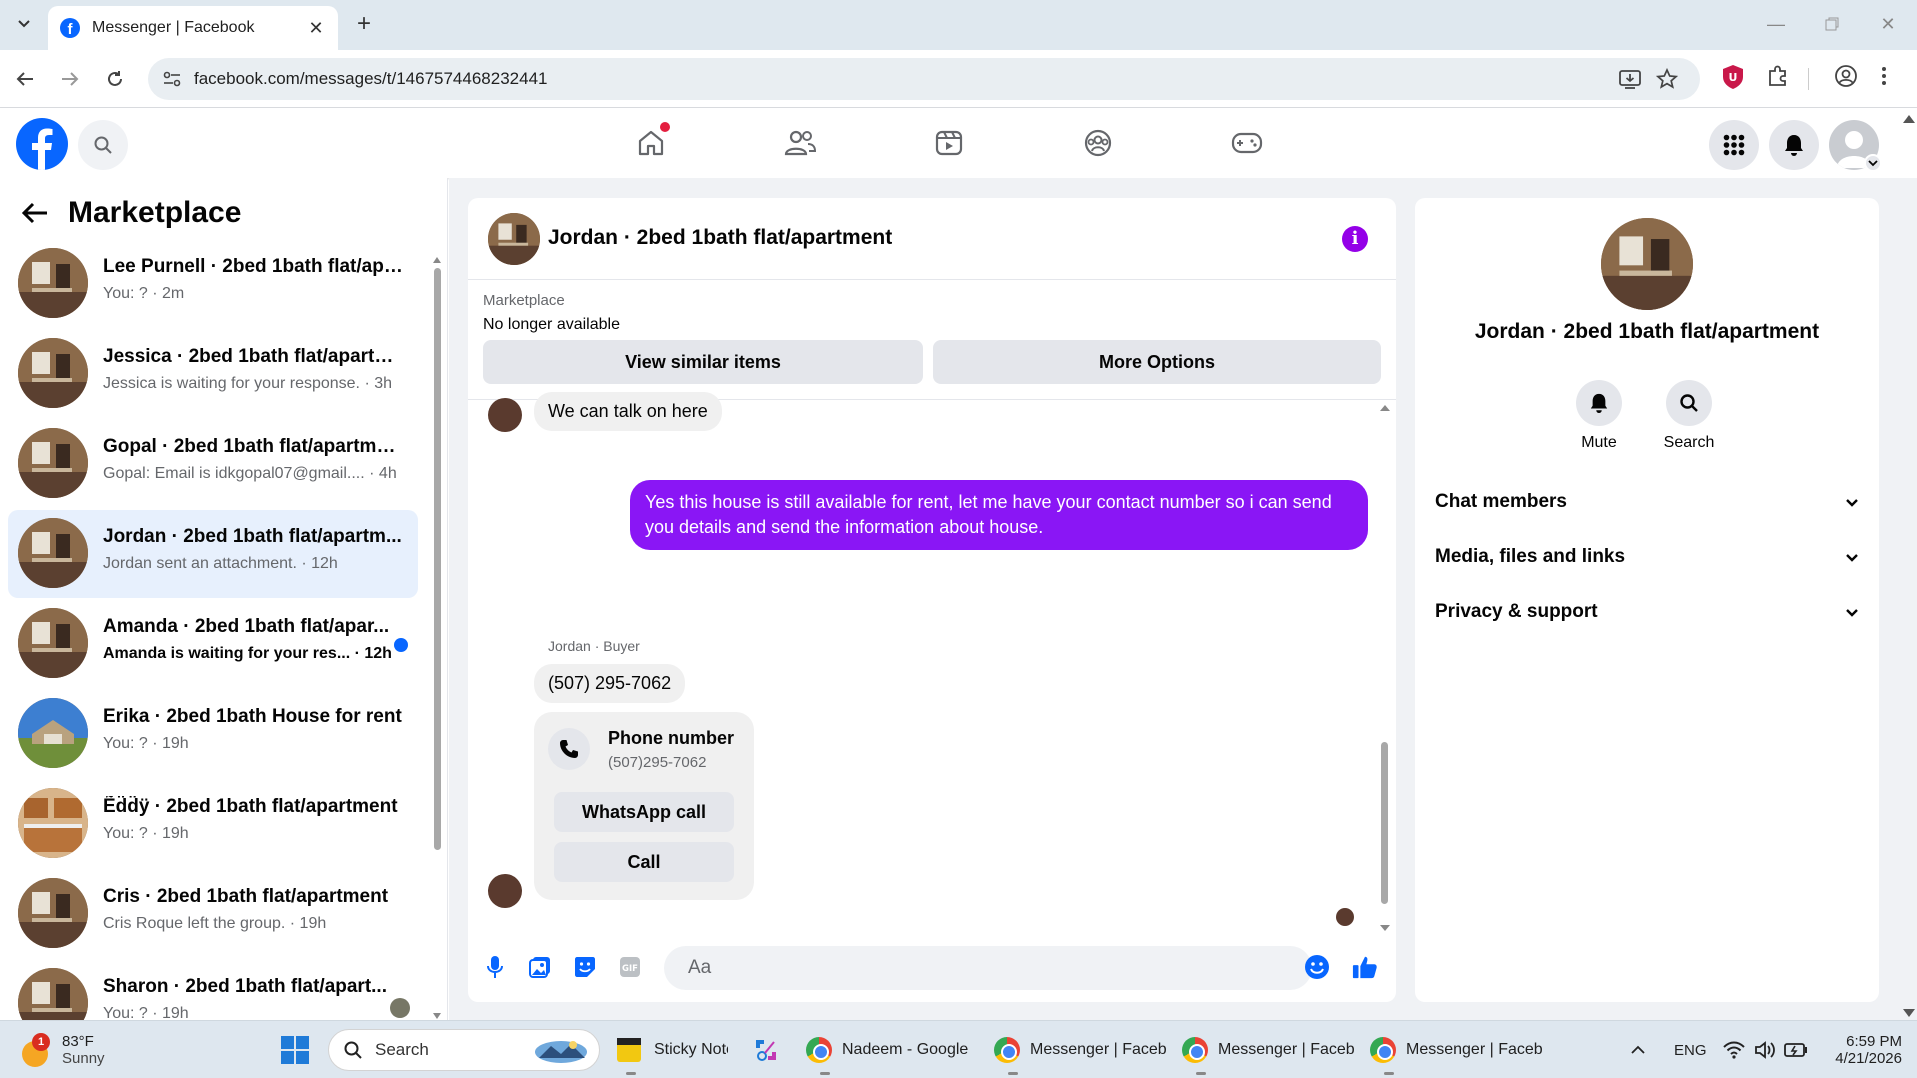 Image resolution: width=1917 pixels, height=1078 pixels. What do you see at coordinates (1733, 77) in the screenshot?
I see `ublock-extension-icon: U` at bounding box center [1733, 77].